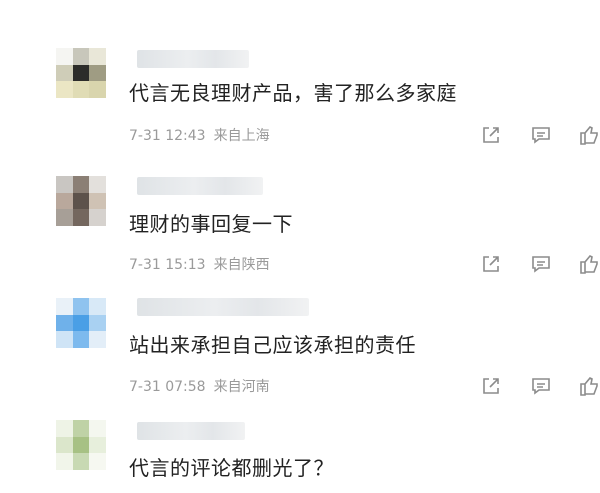  What do you see at coordinates (167, 136) in the screenshot?
I see `comment-time: 7-31 12:43` at bounding box center [167, 136].